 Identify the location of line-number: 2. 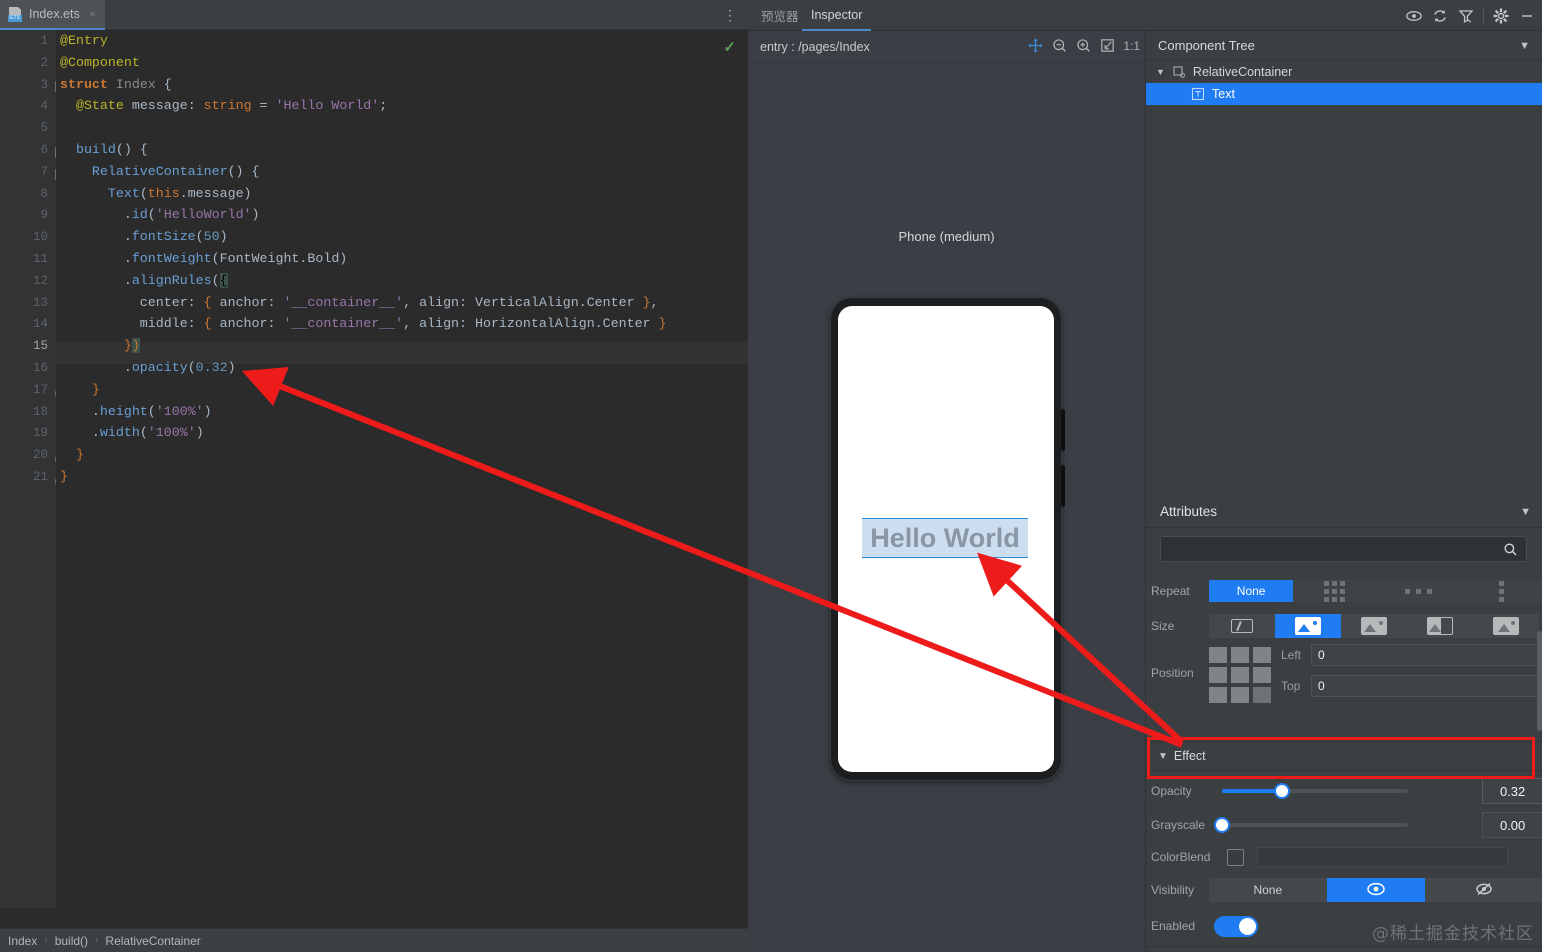
(44, 62).